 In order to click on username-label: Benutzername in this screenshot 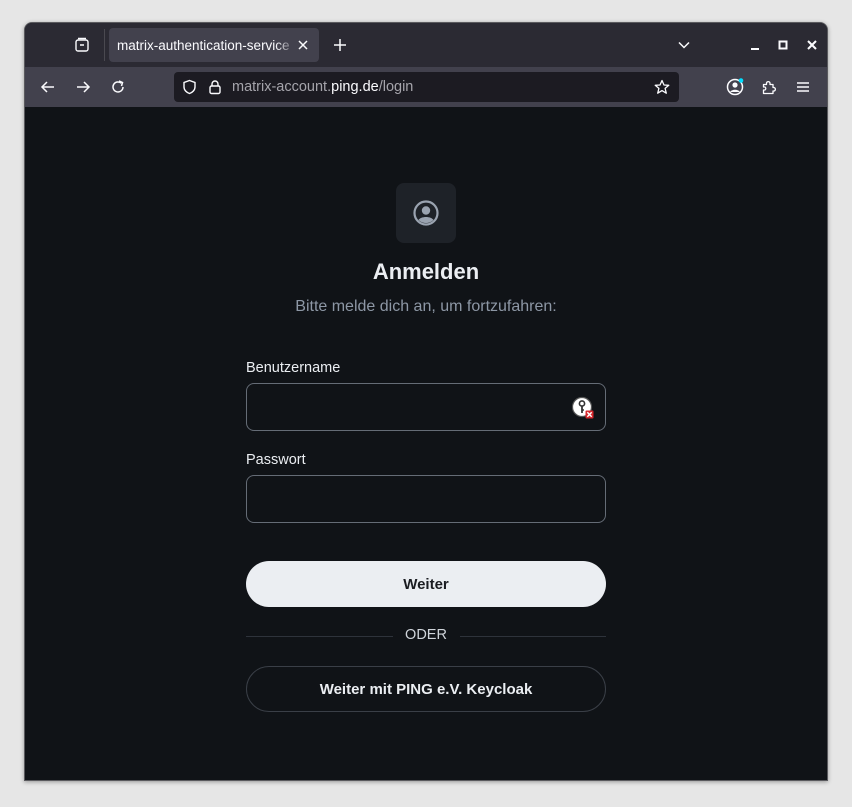, I will do `click(293, 368)`.